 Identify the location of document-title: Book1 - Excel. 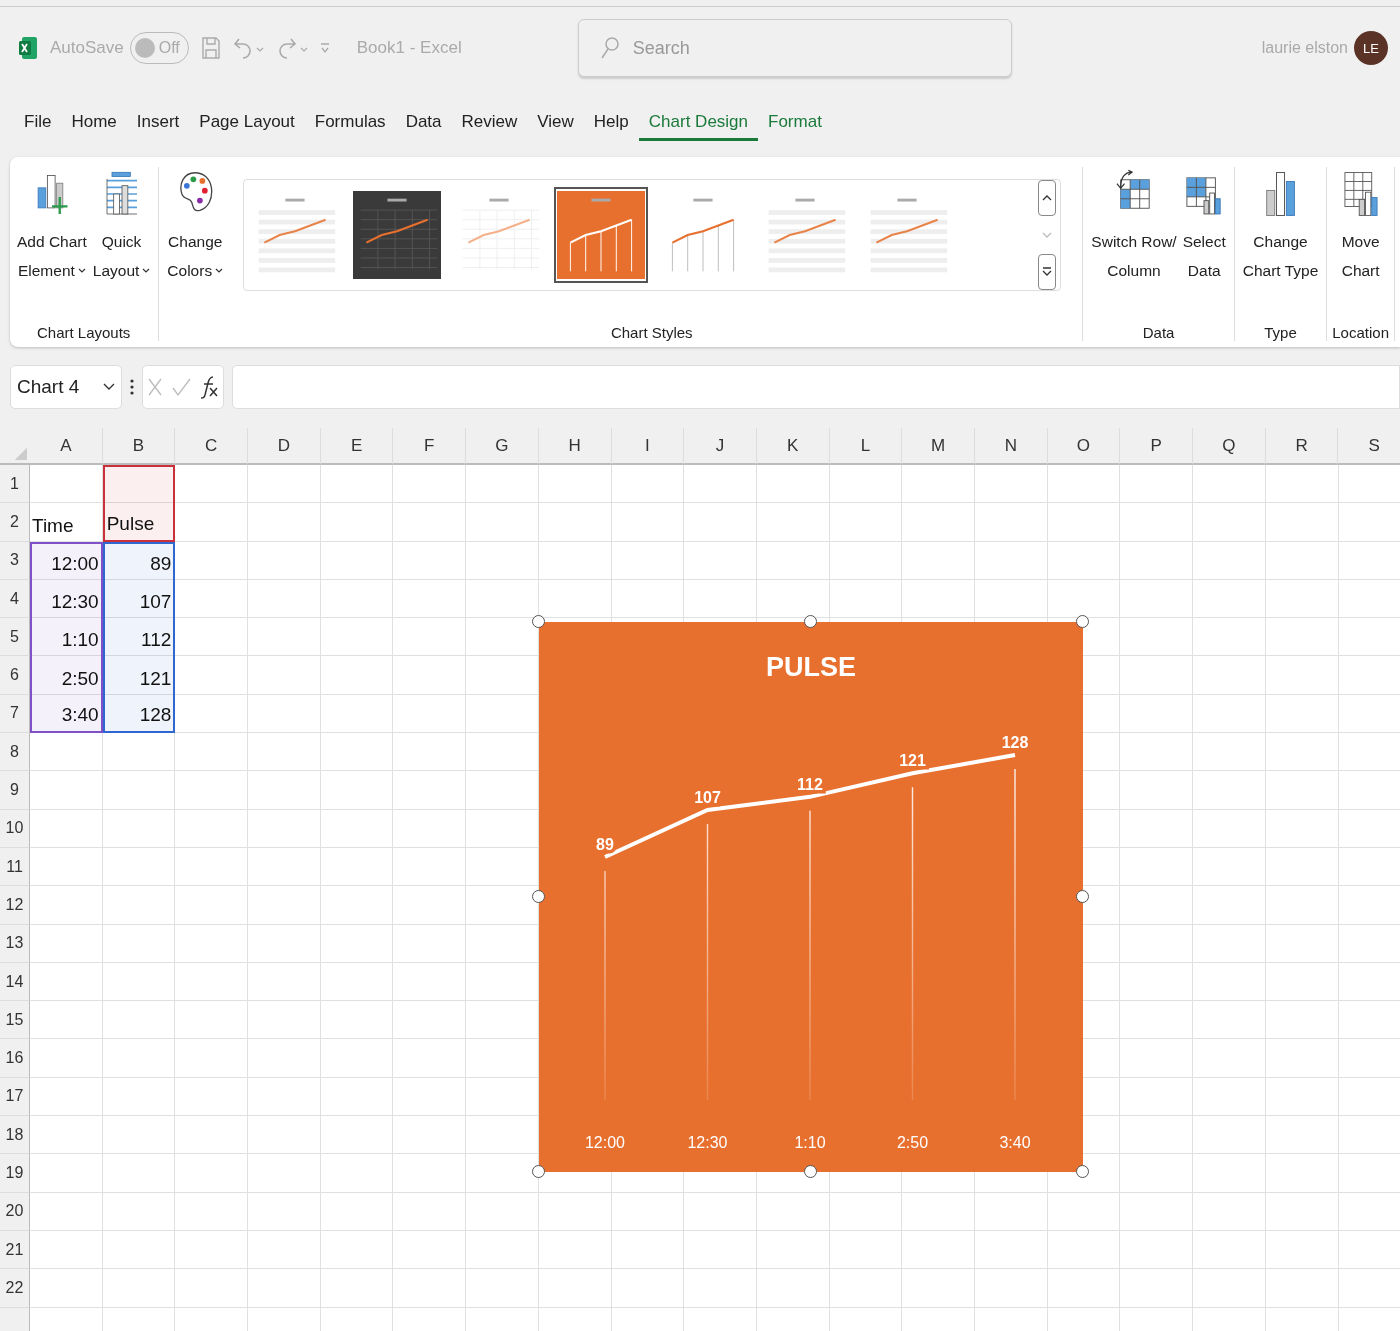
(409, 48).